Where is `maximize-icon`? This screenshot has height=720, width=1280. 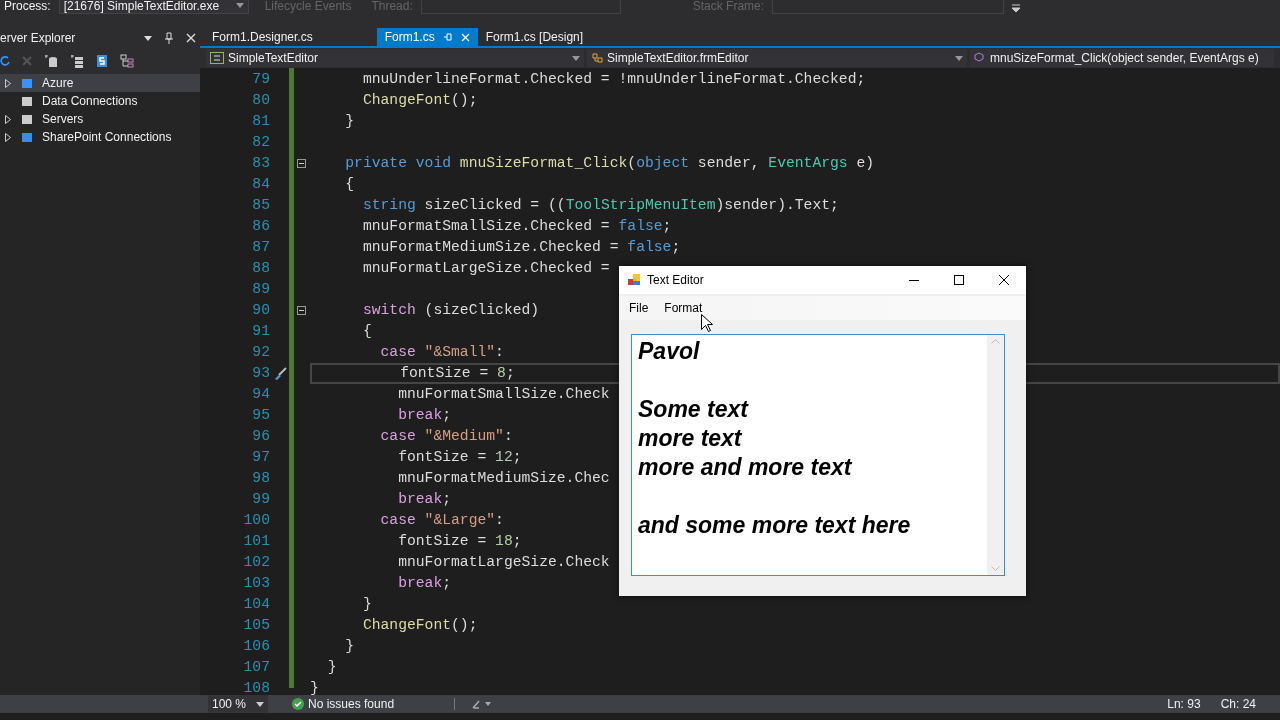 maximize-icon is located at coordinates (958, 280).